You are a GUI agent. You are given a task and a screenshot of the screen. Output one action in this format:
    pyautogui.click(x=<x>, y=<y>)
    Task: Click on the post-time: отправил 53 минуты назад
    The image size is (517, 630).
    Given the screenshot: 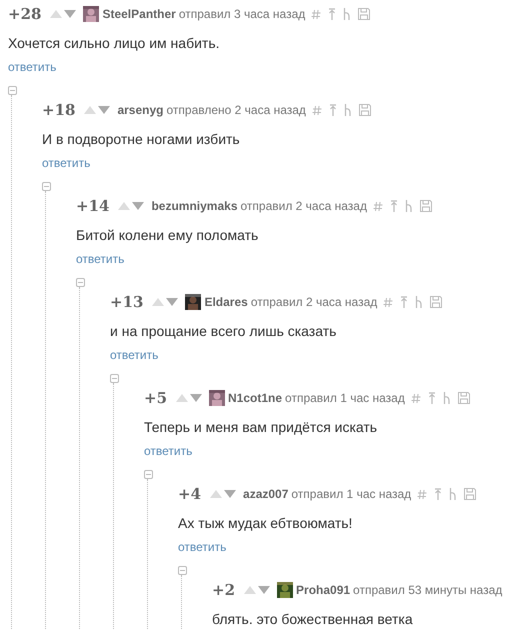 What is the action you would take?
    pyautogui.click(x=427, y=590)
    